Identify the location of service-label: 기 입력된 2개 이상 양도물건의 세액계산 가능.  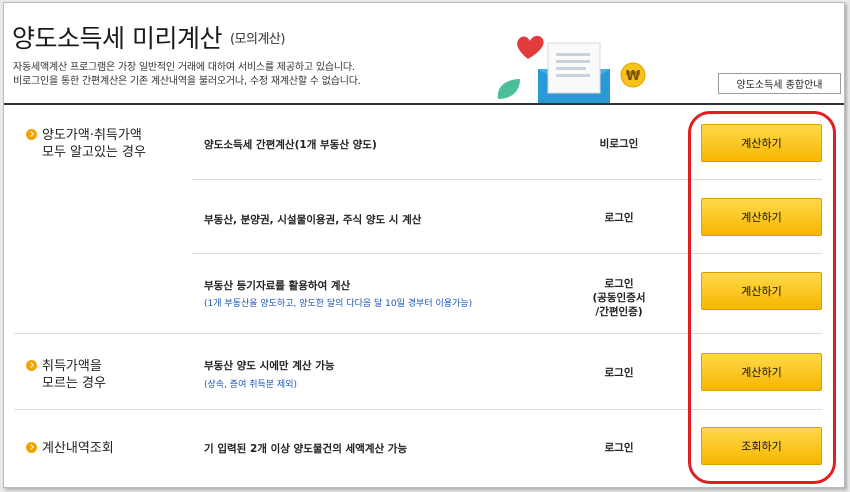
(306, 449).